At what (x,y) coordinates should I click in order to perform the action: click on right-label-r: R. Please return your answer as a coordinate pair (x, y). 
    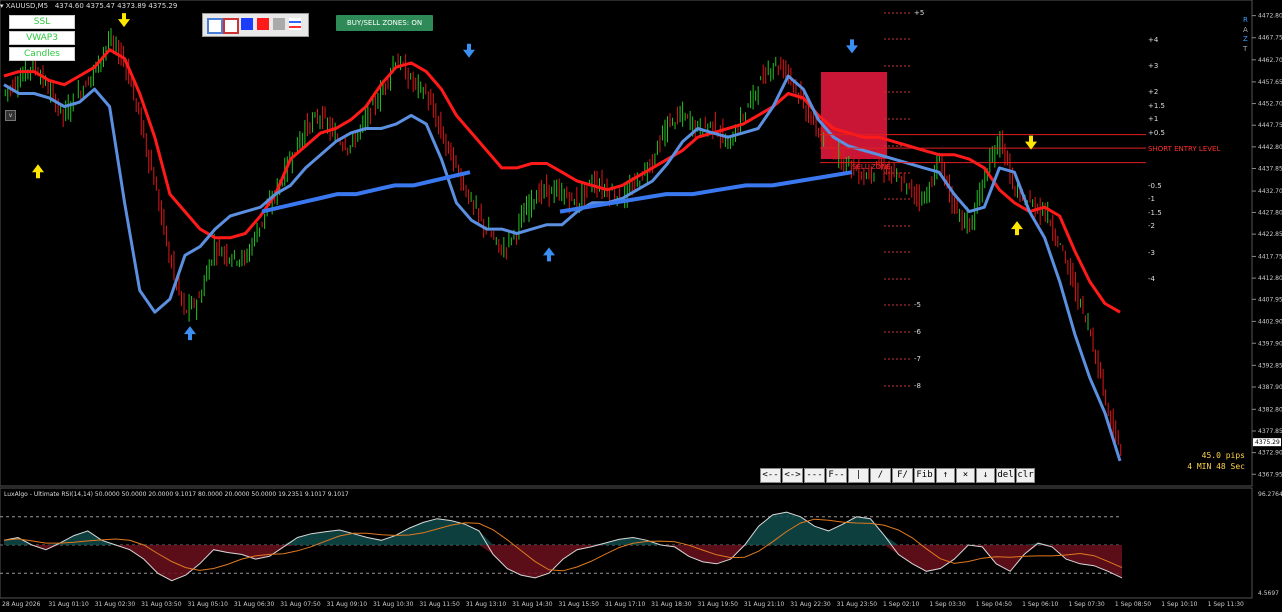
    Looking at the image, I should click on (1245, 20).